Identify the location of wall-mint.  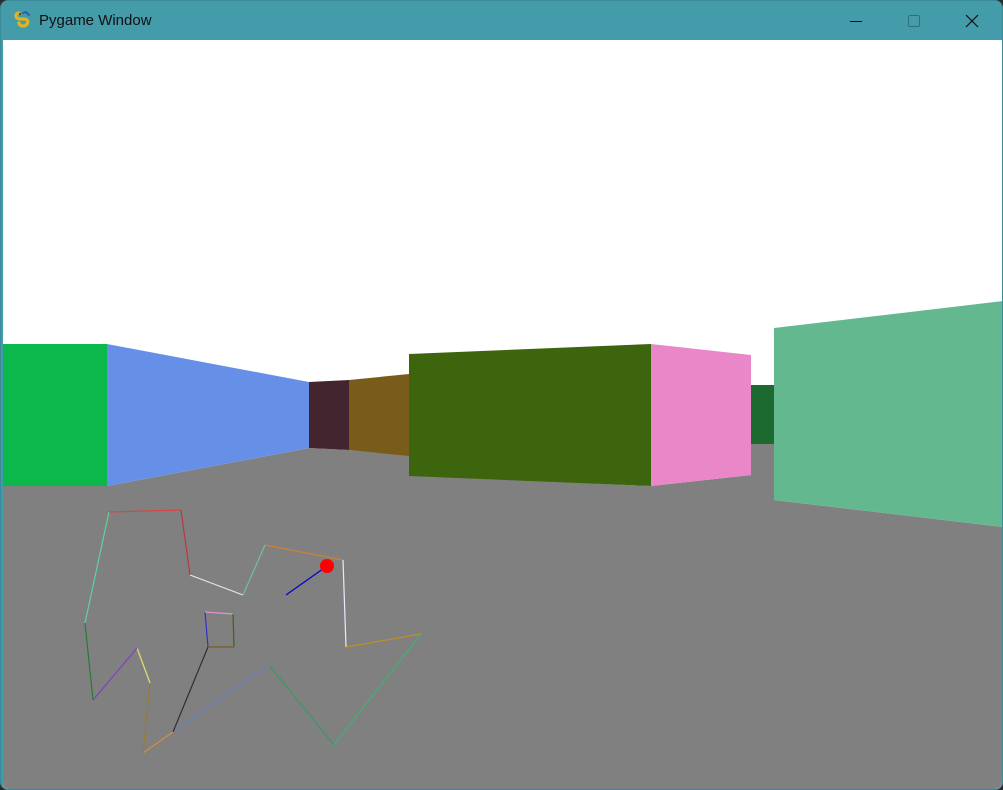
(888, 414).